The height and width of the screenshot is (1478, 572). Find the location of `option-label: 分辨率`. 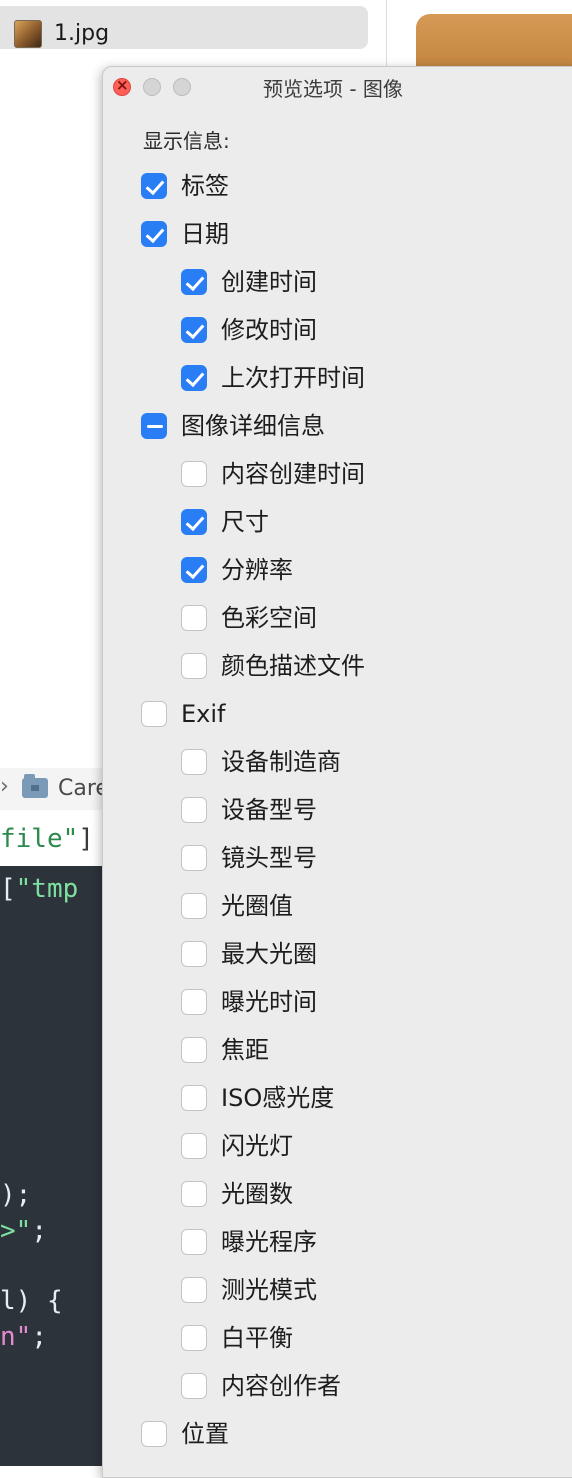

option-label: 分辨率 is located at coordinates (257, 570).